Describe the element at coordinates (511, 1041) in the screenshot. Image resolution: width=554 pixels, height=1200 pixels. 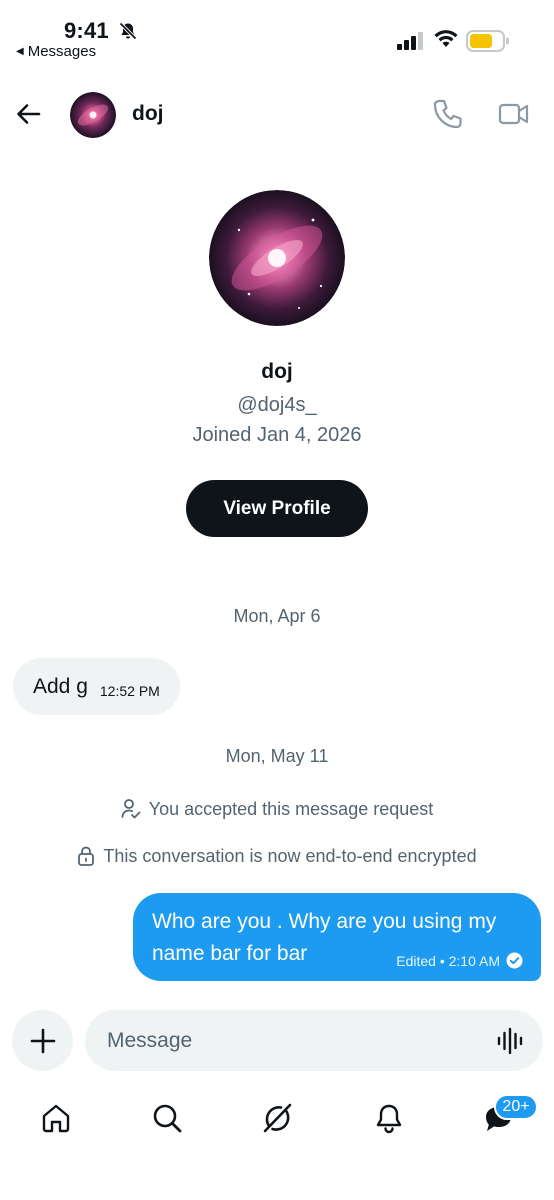
I see `voice-wave-icon` at that location.